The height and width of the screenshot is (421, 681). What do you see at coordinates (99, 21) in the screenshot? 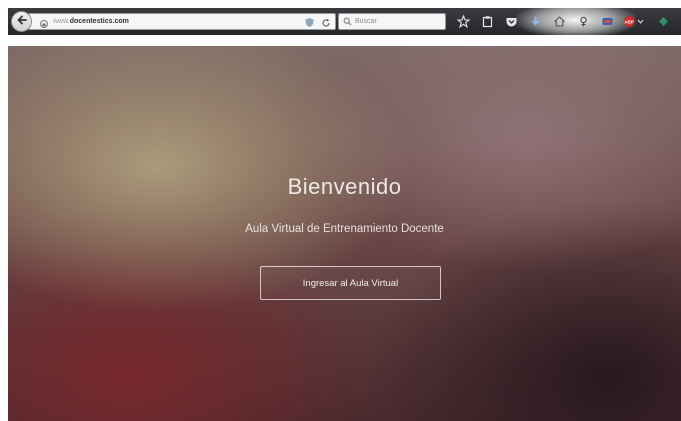
I see `url-domain: docentestics.com` at bounding box center [99, 21].